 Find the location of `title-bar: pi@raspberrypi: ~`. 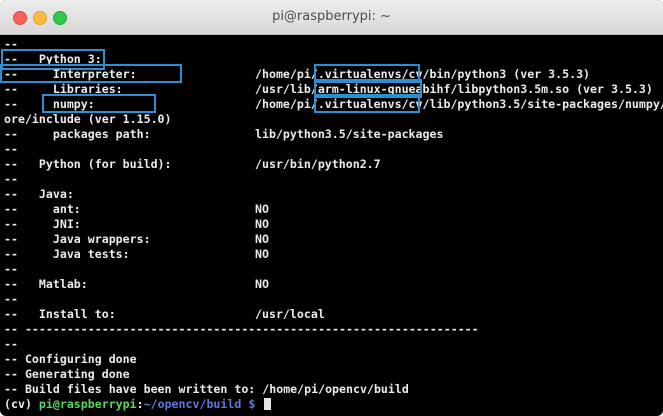

title-bar: pi@raspberrypi: ~ is located at coordinates (331, 17).